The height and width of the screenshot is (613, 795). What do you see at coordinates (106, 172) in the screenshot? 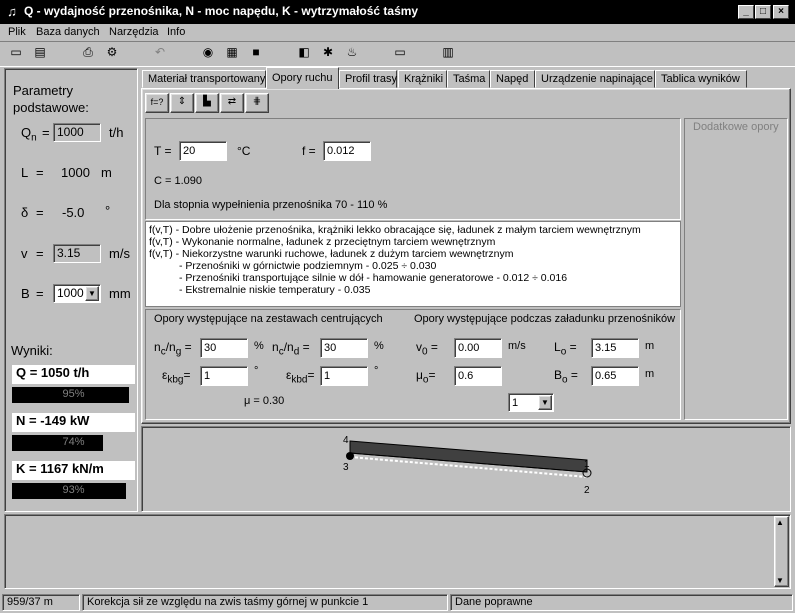
I see `L-unit: m` at bounding box center [106, 172].